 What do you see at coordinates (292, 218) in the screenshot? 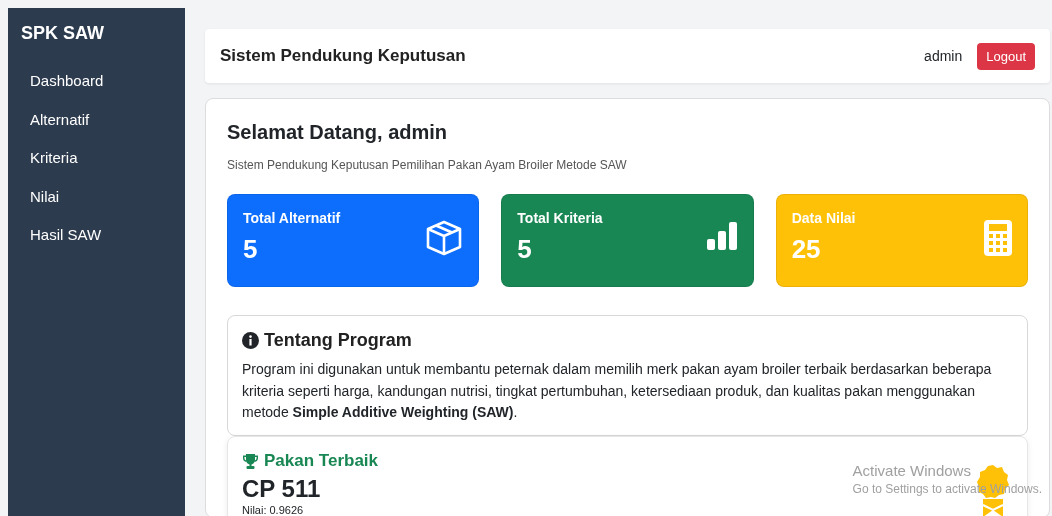
I see `stat-label: Total Alternatif` at bounding box center [292, 218].